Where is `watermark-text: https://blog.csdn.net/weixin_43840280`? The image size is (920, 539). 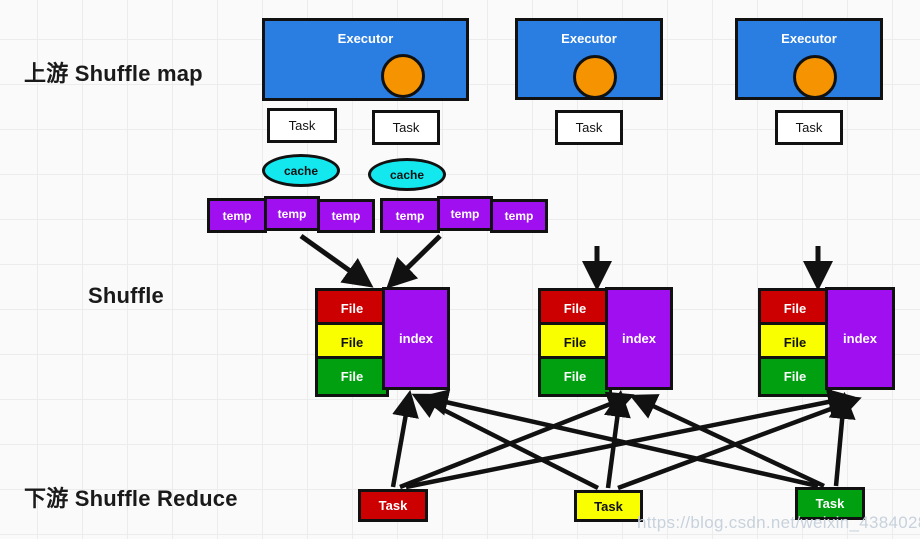
watermark-text: https://blog.csdn.net/weixin_43840280 is located at coordinates (778, 522).